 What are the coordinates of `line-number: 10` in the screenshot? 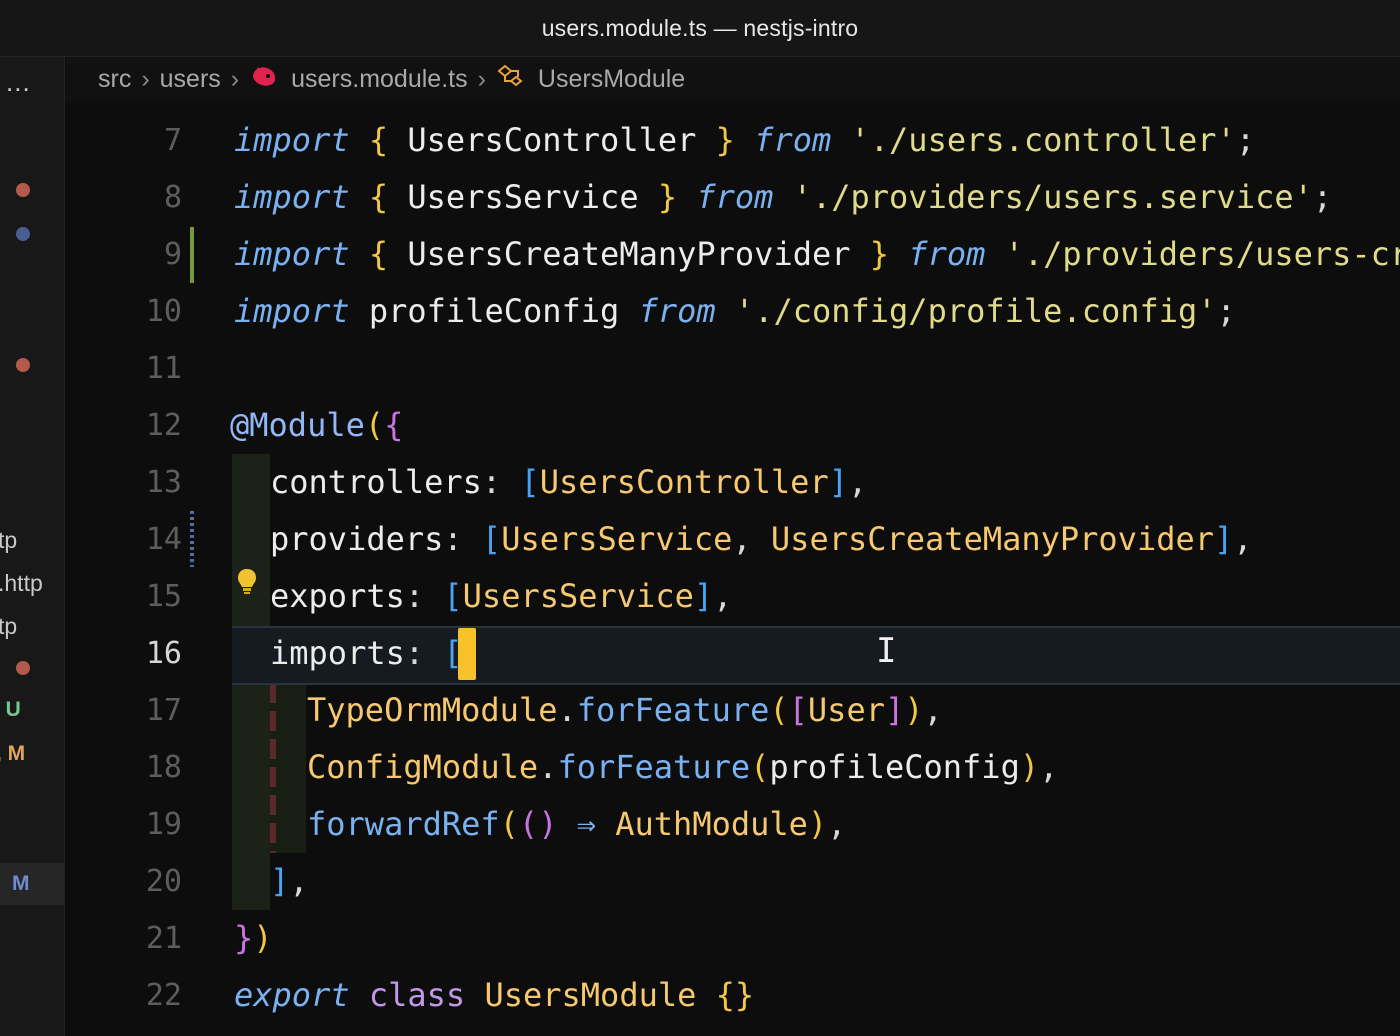 It's located at (163, 311).